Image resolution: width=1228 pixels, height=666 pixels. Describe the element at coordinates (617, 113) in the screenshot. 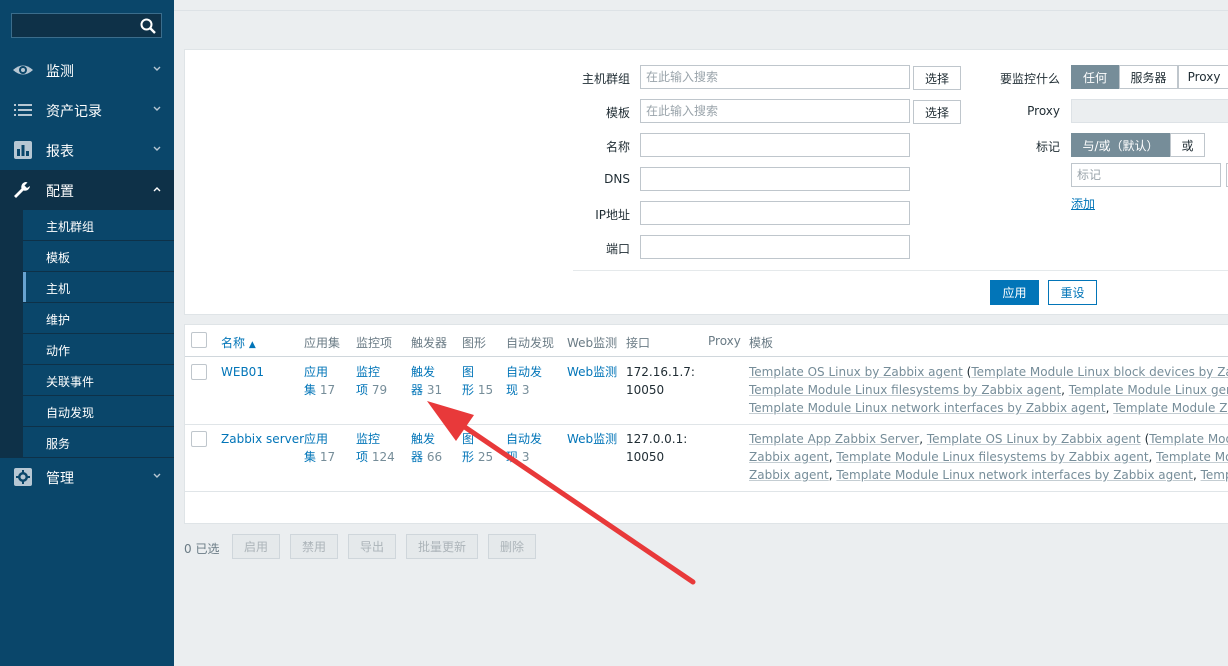

I see `template-label: 模板` at that location.